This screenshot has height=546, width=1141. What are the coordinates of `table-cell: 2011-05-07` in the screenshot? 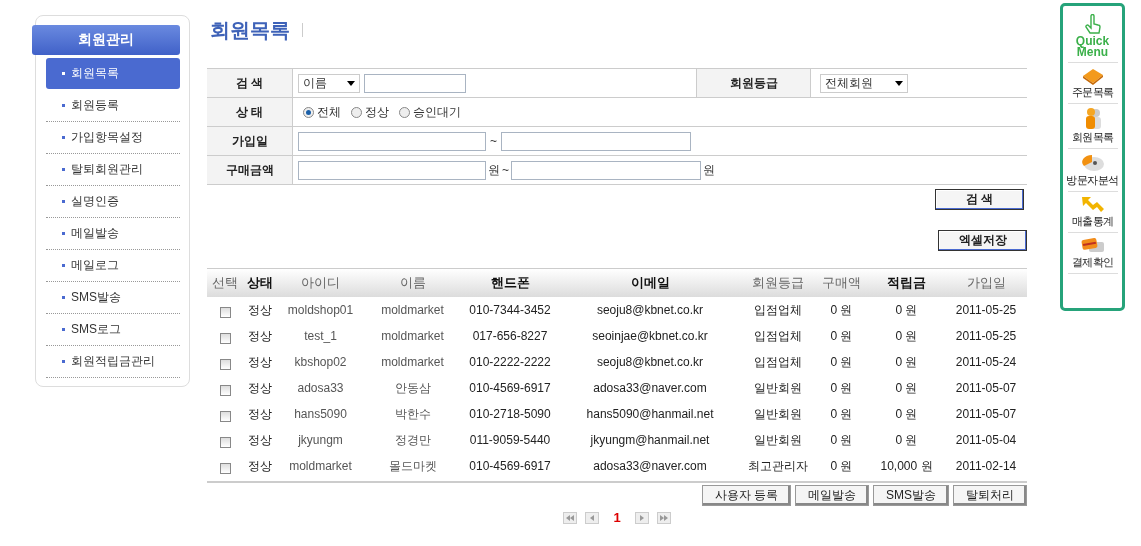 It's located at (986, 388).